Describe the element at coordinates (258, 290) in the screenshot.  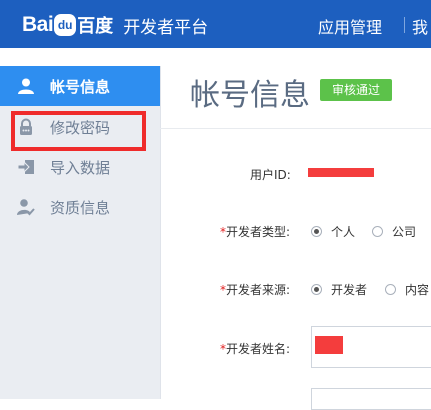
I see `dev-source-label-text: 开发者来源:` at that location.